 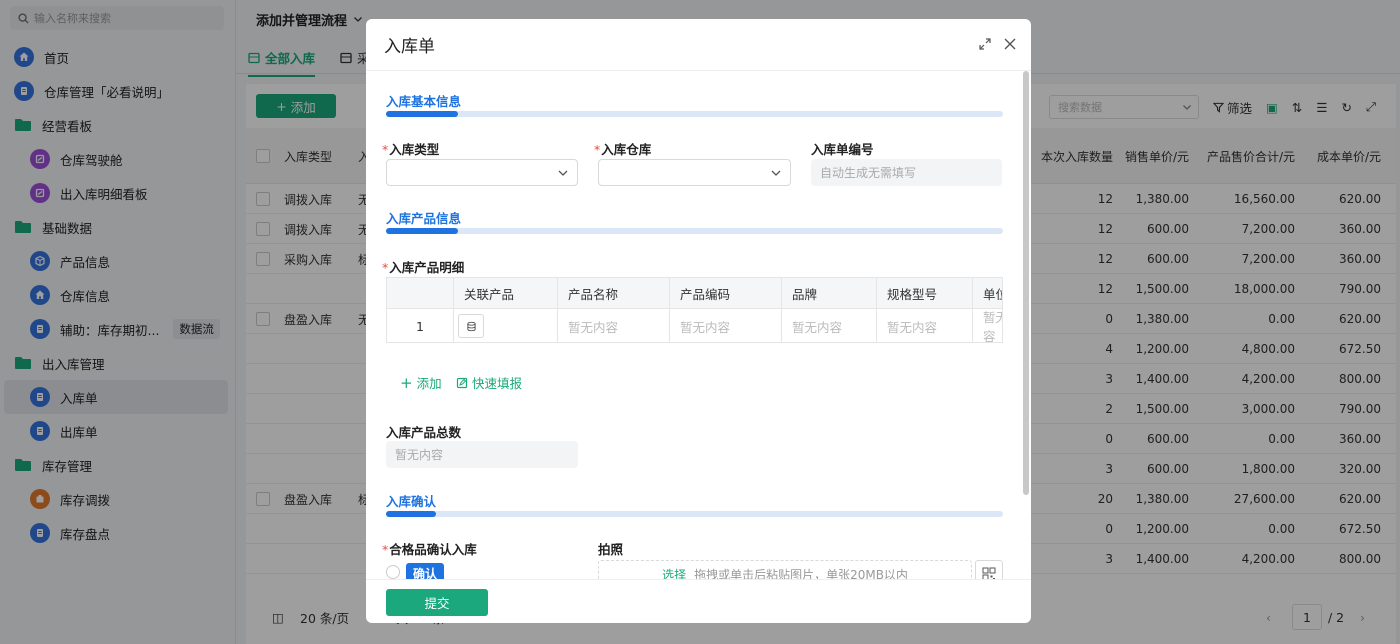 What do you see at coordinates (423, 267) in the screenshot?
I see `field-label-details: *入库产品明细` at bounding box center [423, 267].